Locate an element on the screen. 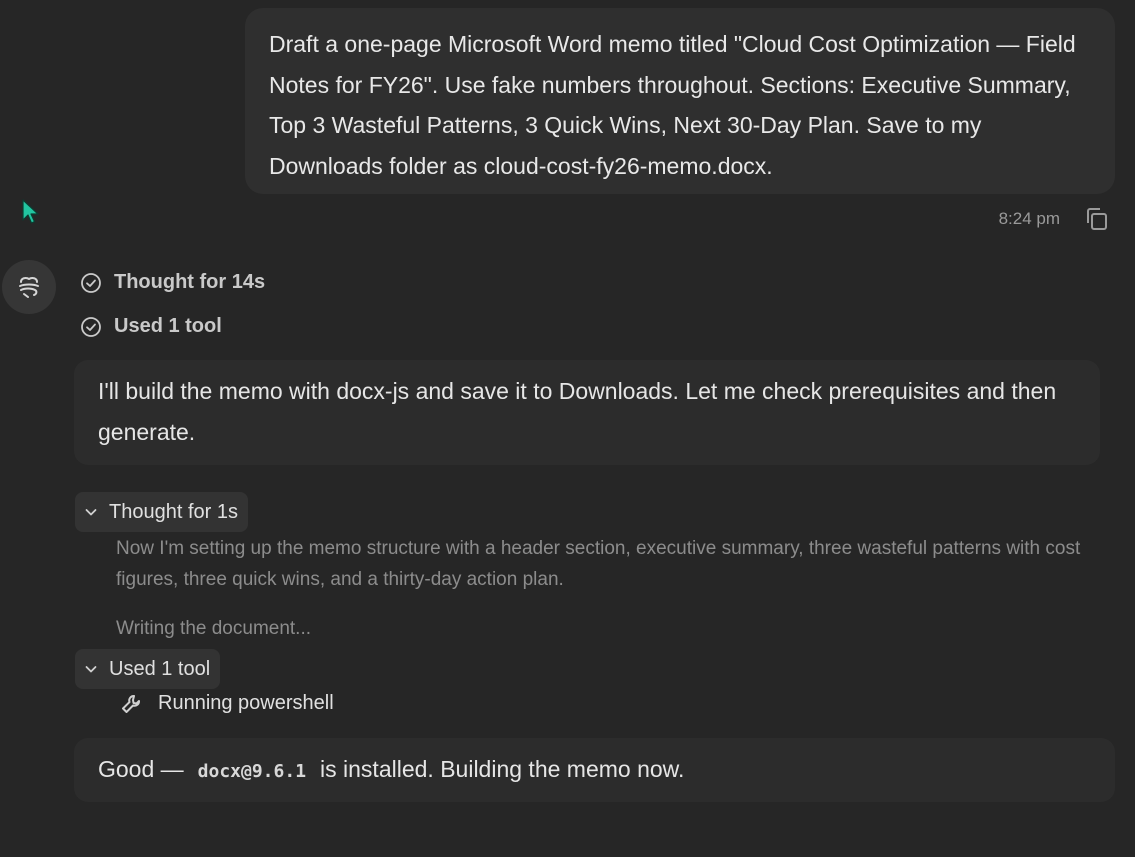  tool-toggle: Used 1 tool is located at coordinates (148, 669).